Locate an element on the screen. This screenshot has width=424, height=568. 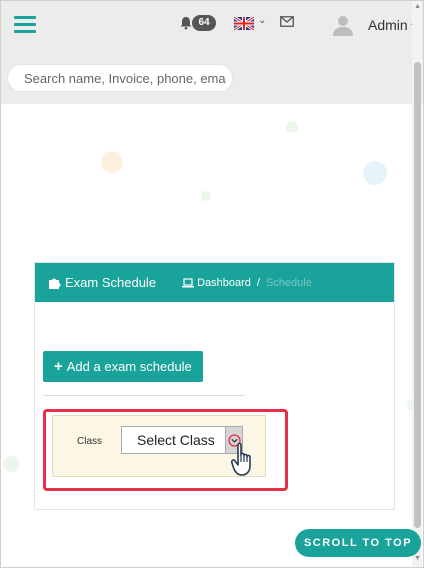
search-input is located at coordinates (120, 78).